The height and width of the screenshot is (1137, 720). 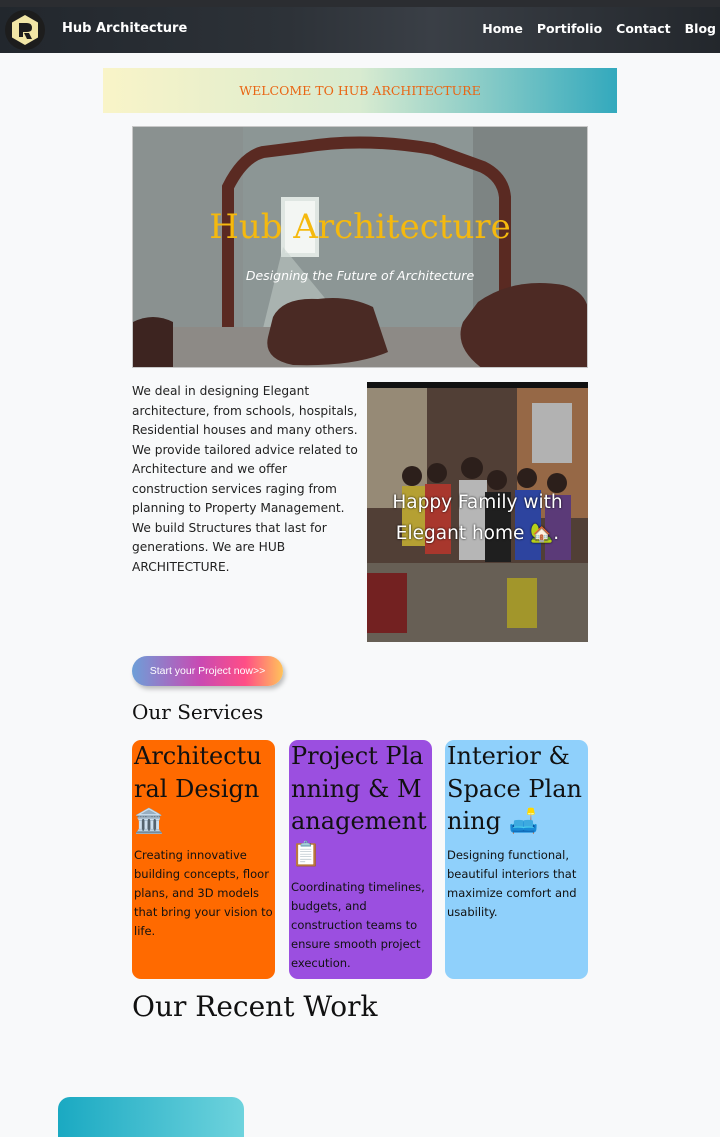 I want to click on welcome-text: WELCOME TO HUB ARCHITECTURE, so click(x=360, y=90).